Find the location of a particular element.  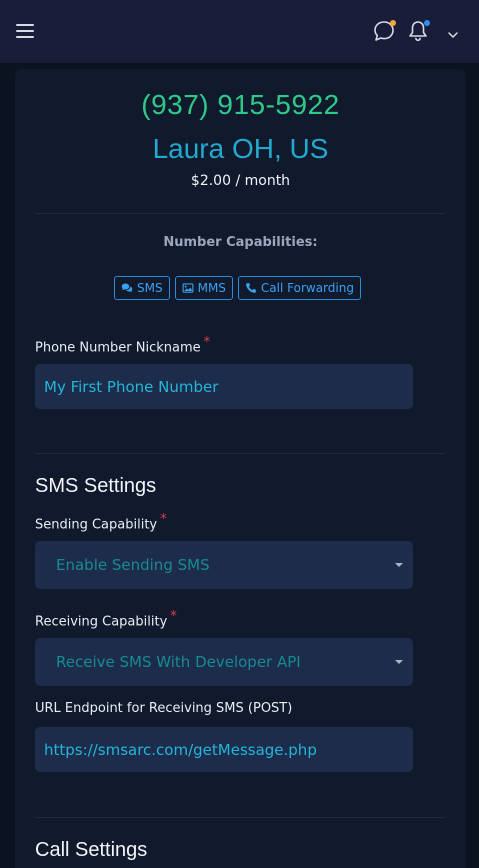

top-navbar is located at coordinates (239, 31).